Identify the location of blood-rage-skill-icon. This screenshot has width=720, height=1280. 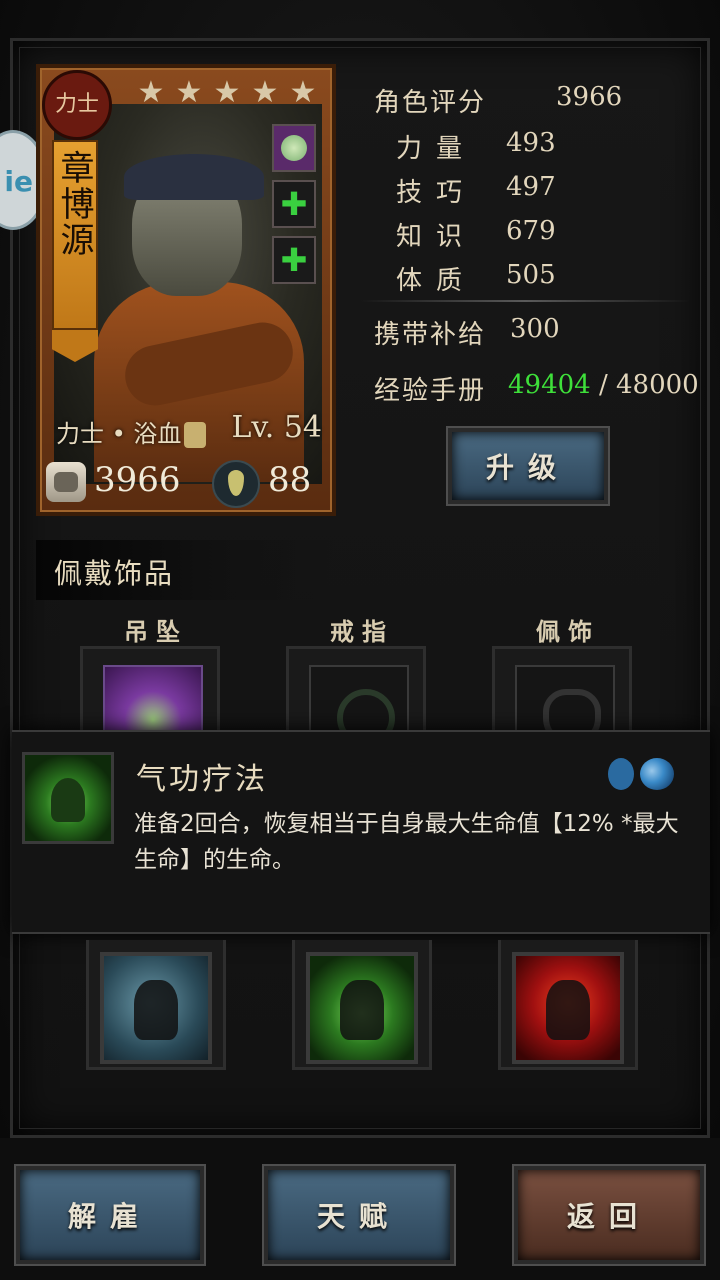
(568, 1008).